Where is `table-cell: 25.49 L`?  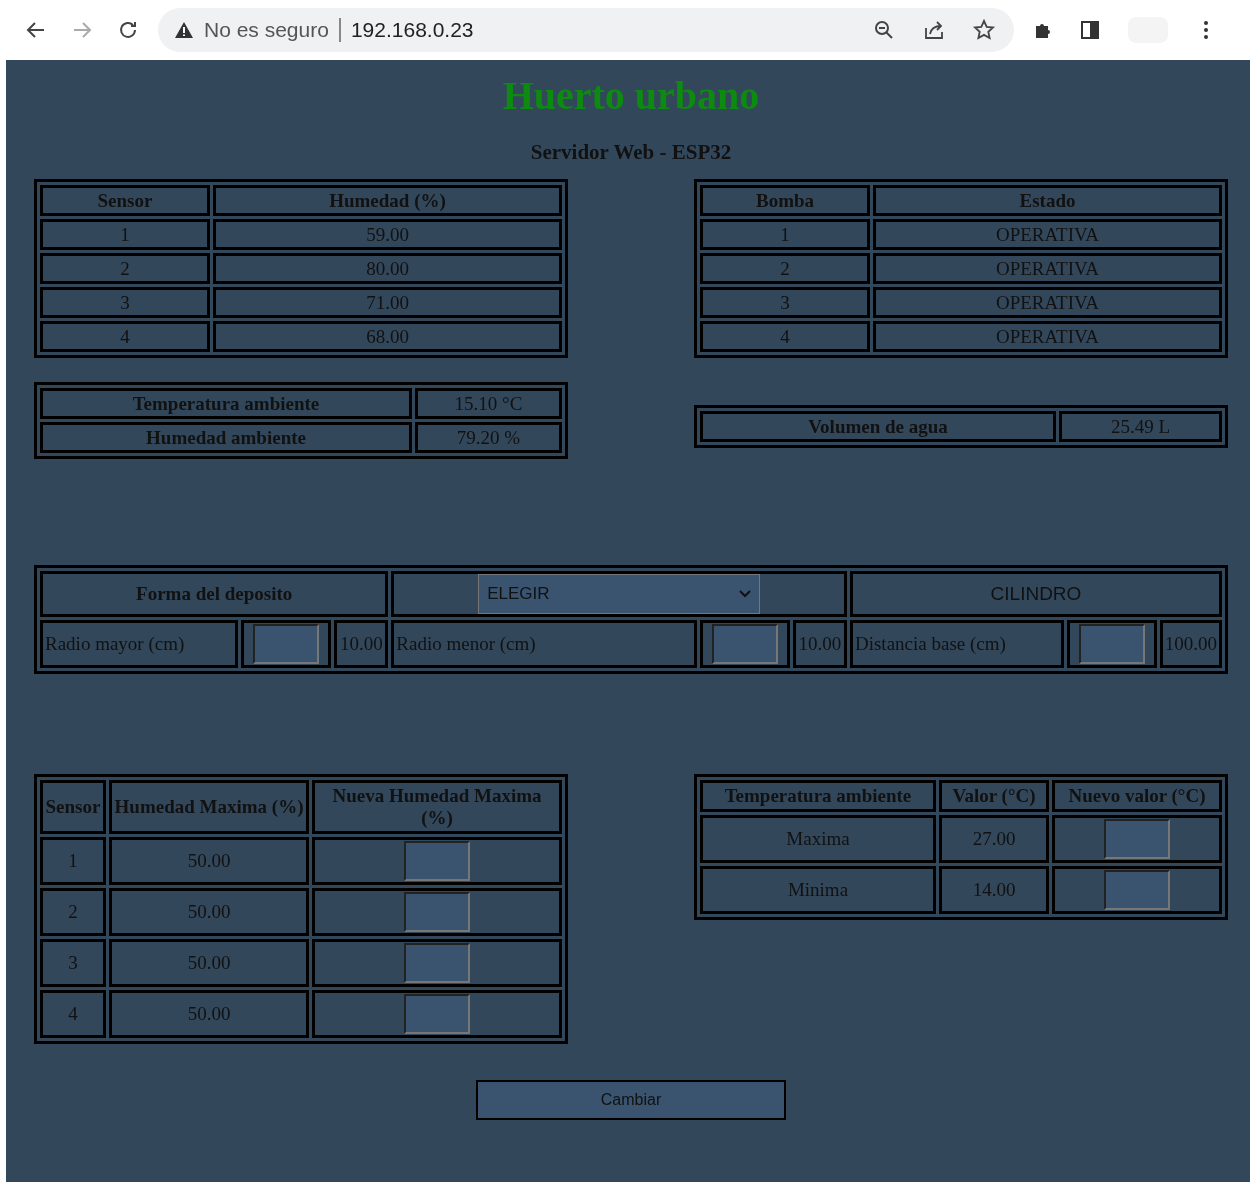 table-cell: 25.49 L is located at coordinates (1140, 426).